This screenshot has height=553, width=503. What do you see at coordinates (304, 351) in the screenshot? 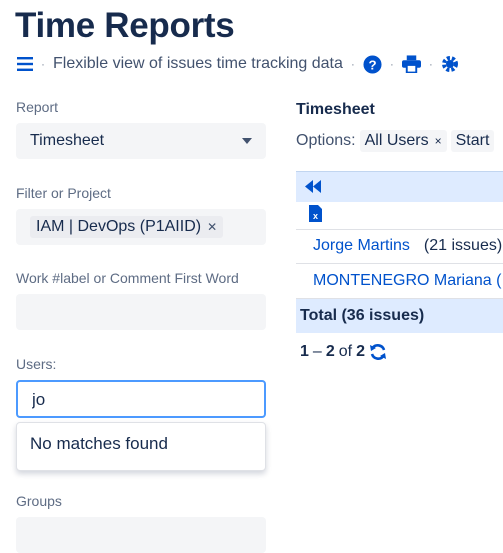
I see `page-range-start: 1` at bounding box center [304, 351].